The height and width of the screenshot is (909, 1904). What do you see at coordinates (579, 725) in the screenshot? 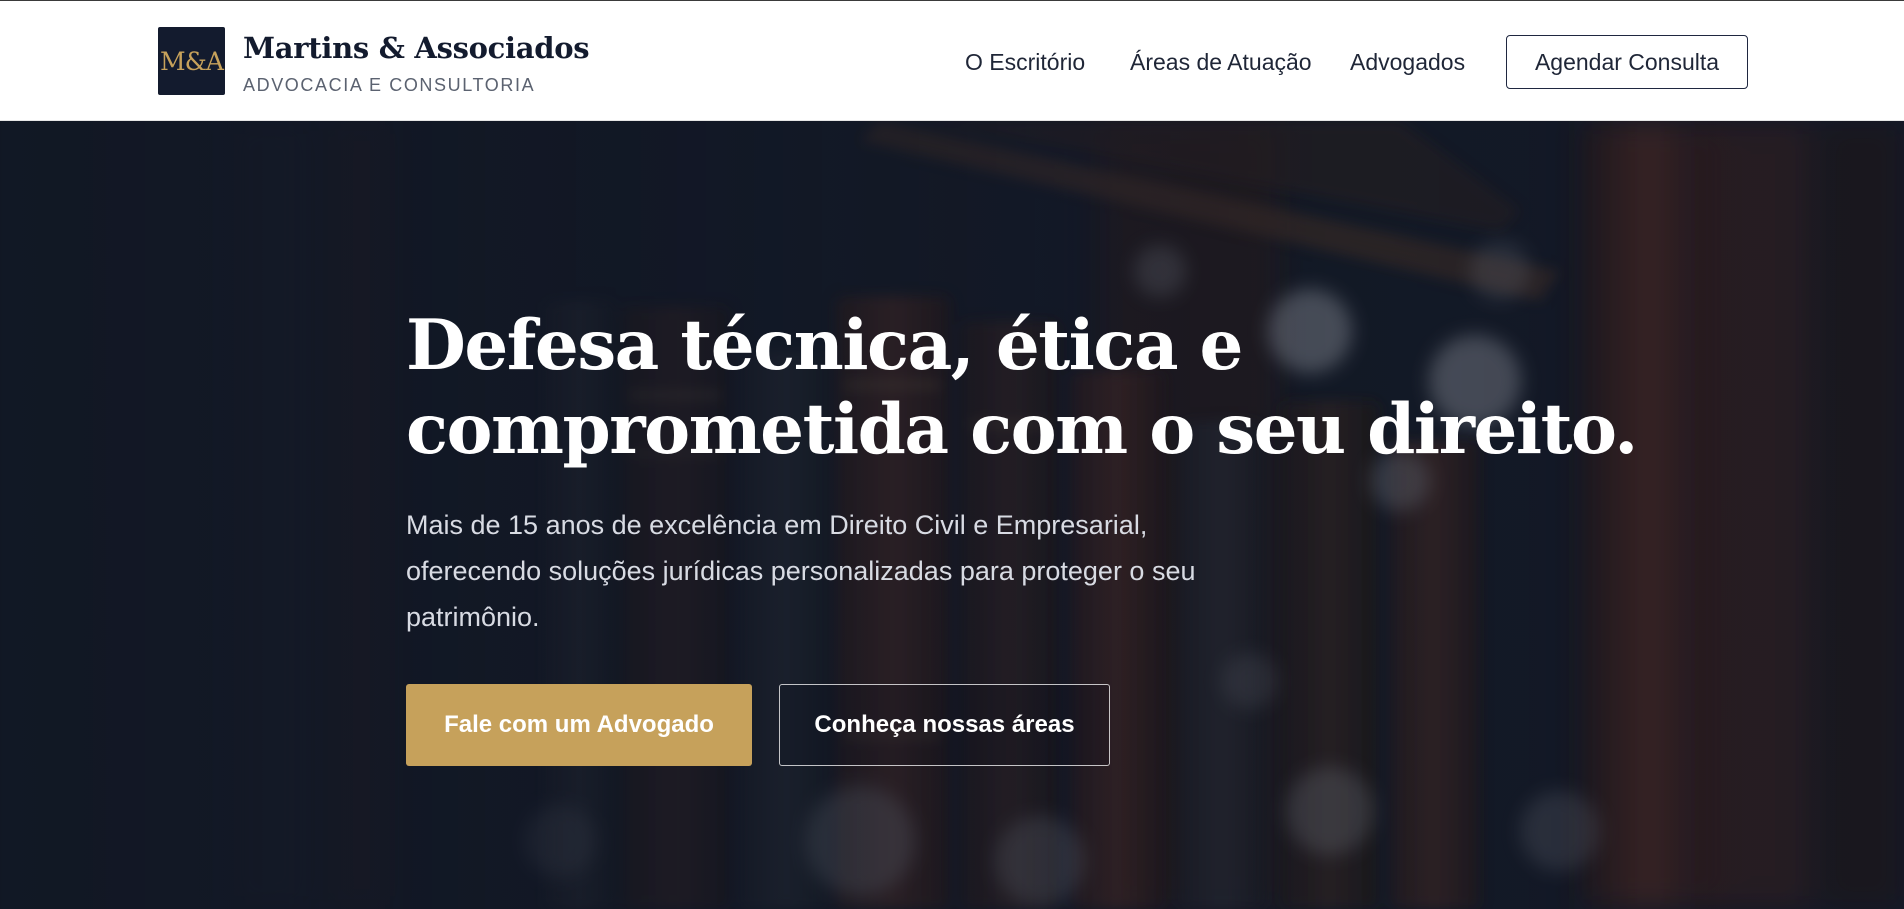
I see `talk-to-lawyer-button: Fale com um Advogado` at bounding box center [579, 725].